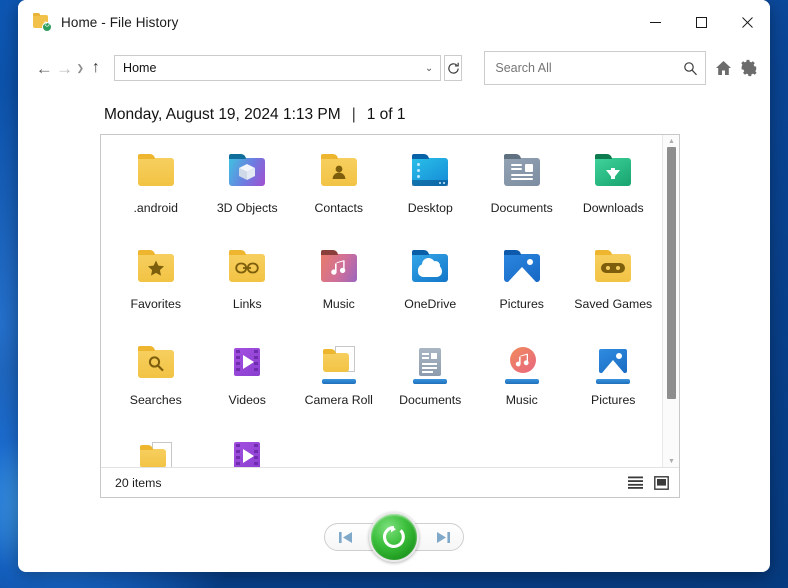 The image size is (788, 588). I want to click on folder-saved-games-icon, so click(613, 269).